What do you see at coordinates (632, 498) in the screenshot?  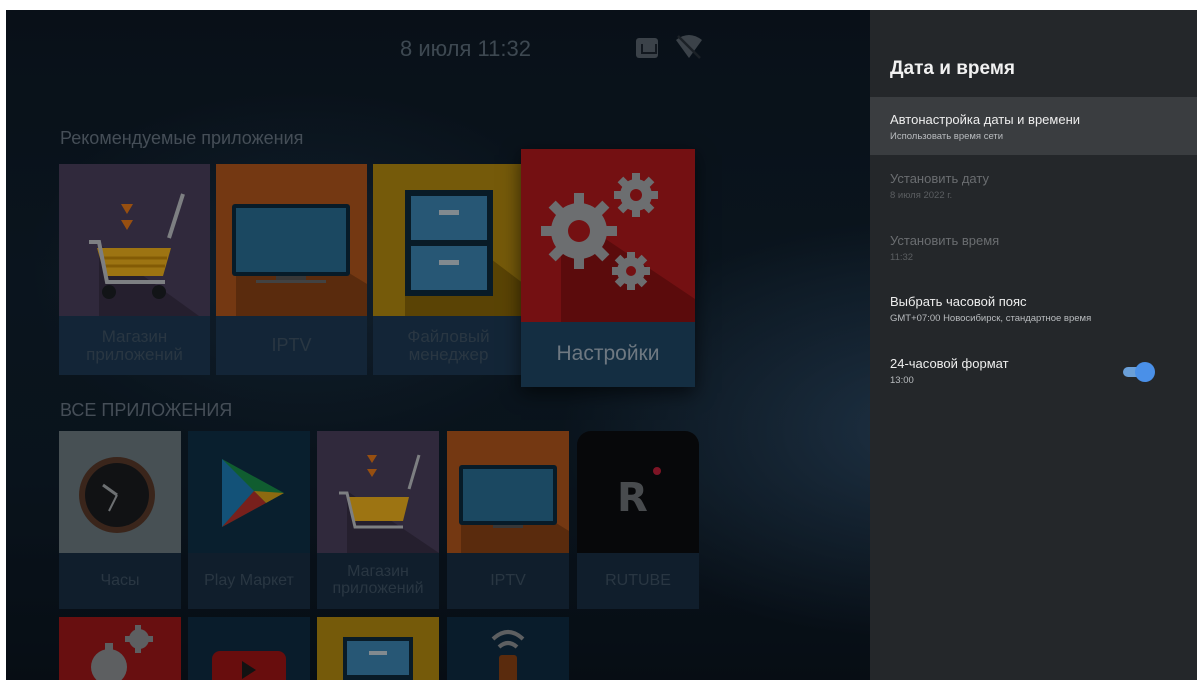 I see `svg-text: R` at bounding box center [632, 498].